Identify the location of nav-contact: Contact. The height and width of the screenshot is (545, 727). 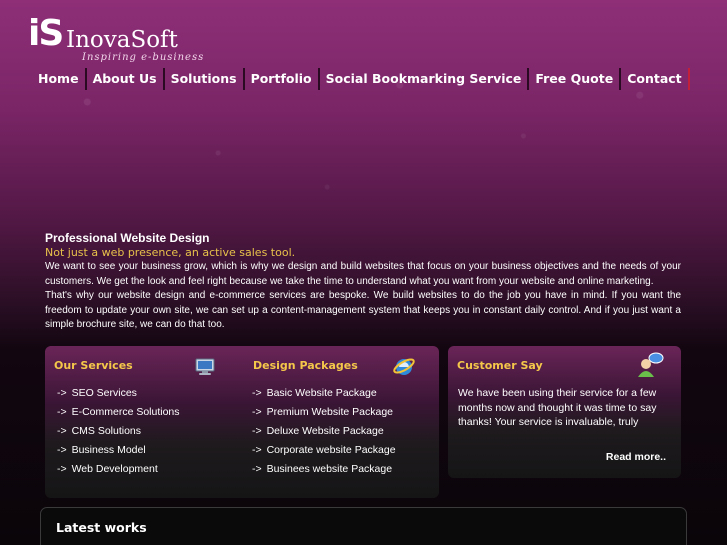
(655, 79).